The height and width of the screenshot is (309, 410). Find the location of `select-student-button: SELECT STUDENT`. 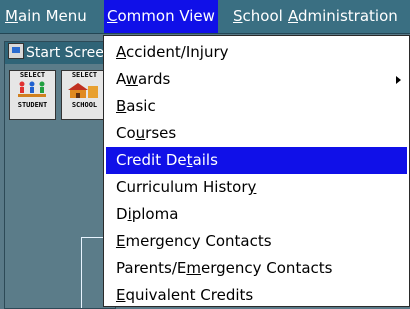

select-student-button: SELECT STUDENT is located at coordinates (32, 95).